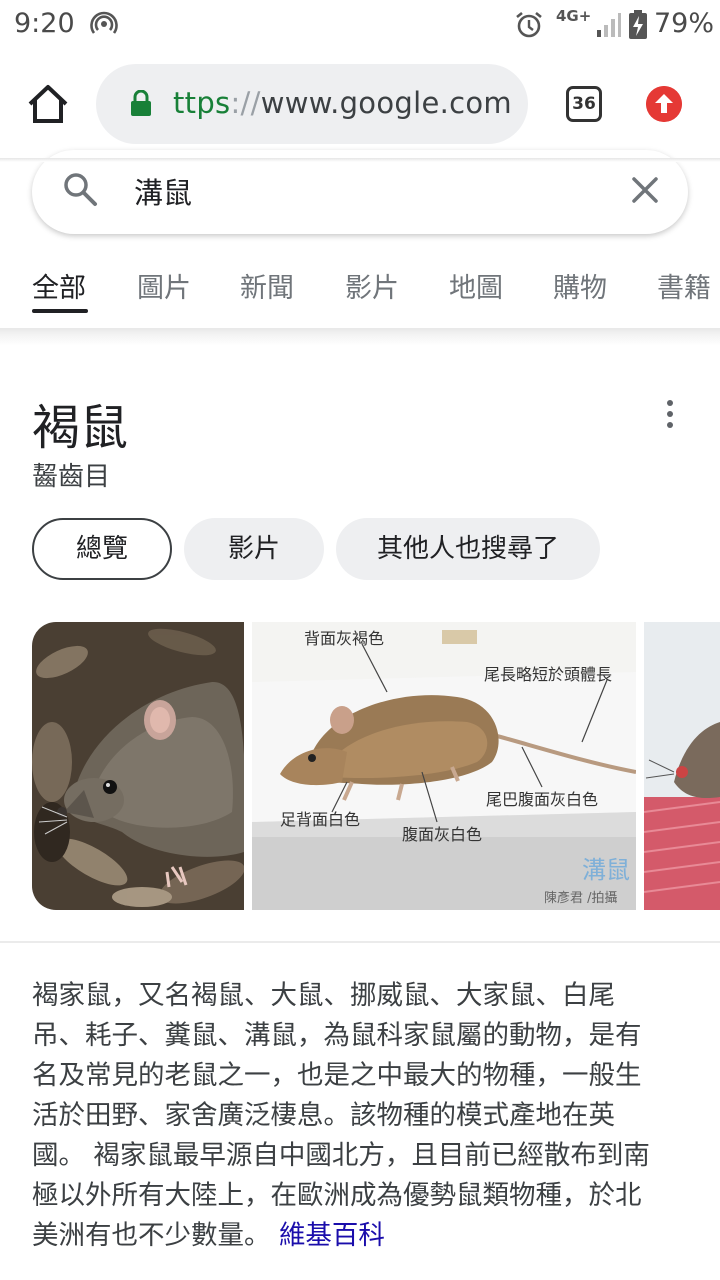  Describe the element at coordinates (606, 870) in the screenshot. I see `image-watermark: 溝鼠` at that location.